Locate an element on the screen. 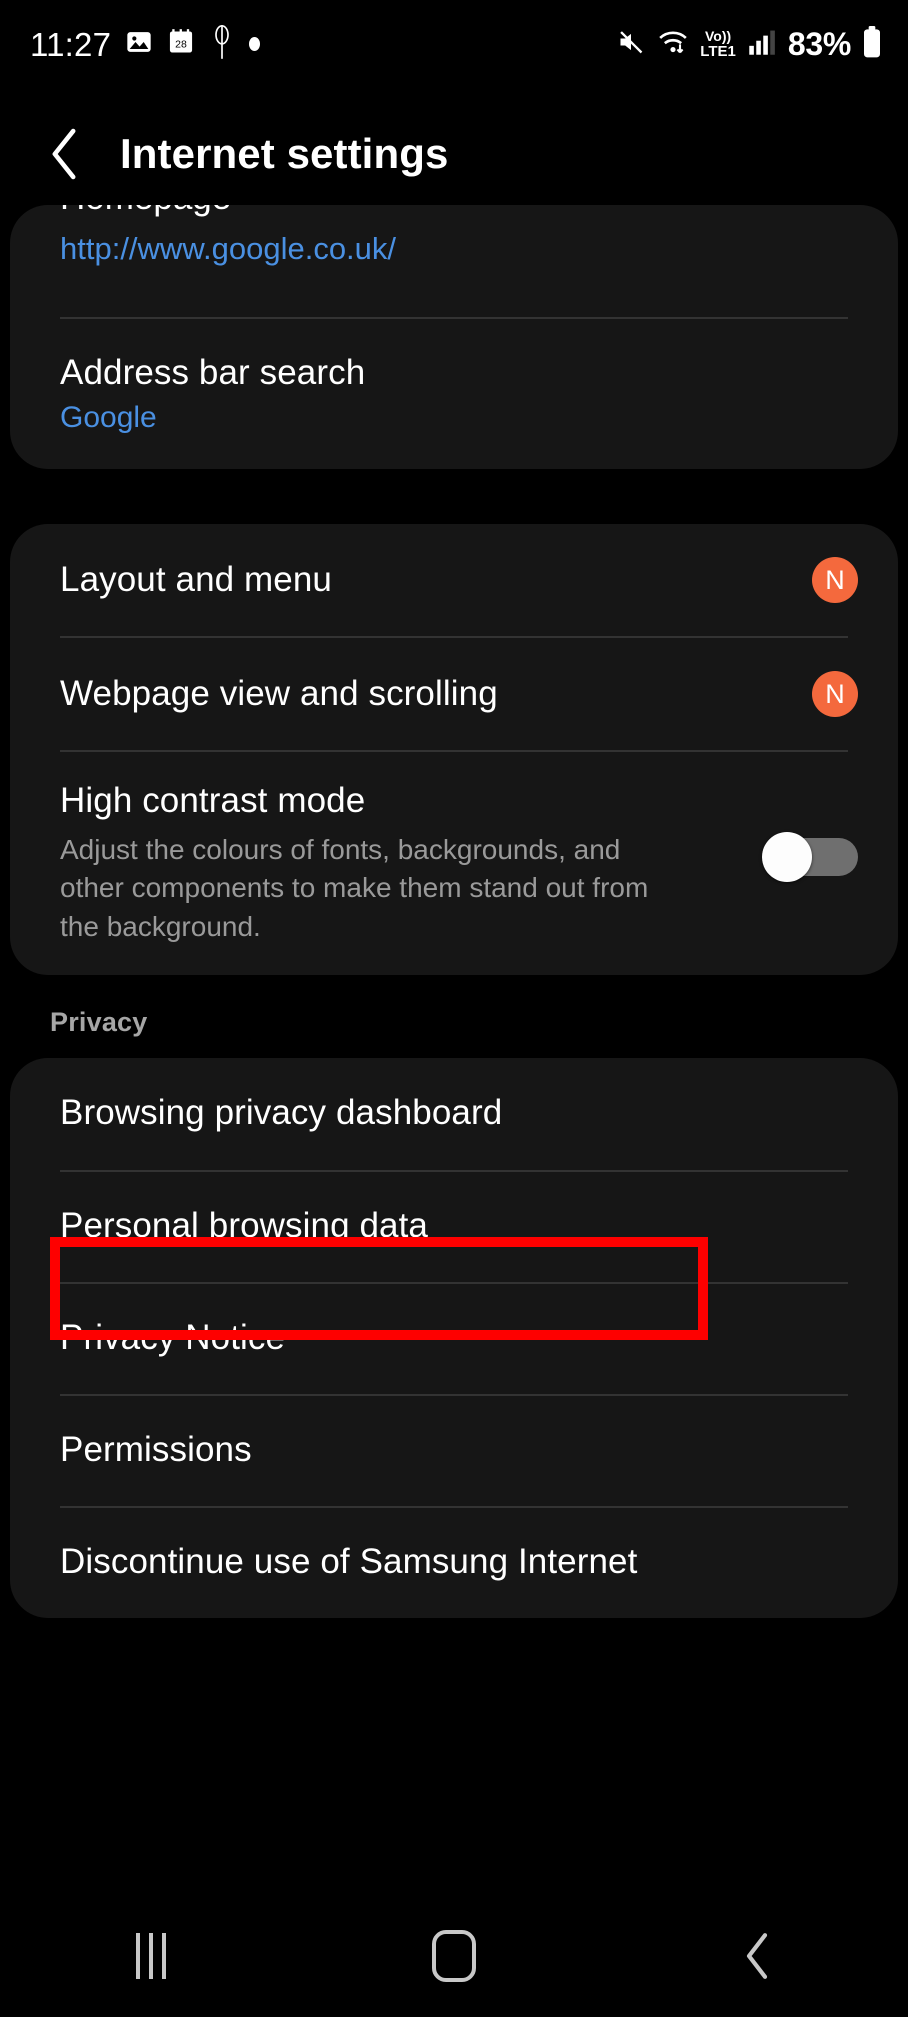 Image resolution: width=908 pixels, height=2017 pixels. row-privacy-notice: Privacy Notice is located at coordinates (454, 1339).